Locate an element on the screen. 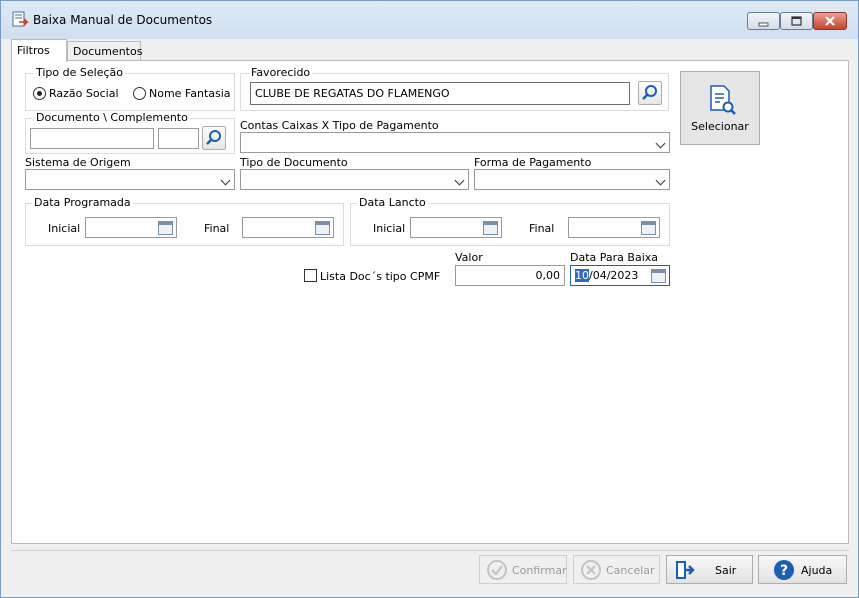  data-programada-final-input is located at coordinates (288, 227).